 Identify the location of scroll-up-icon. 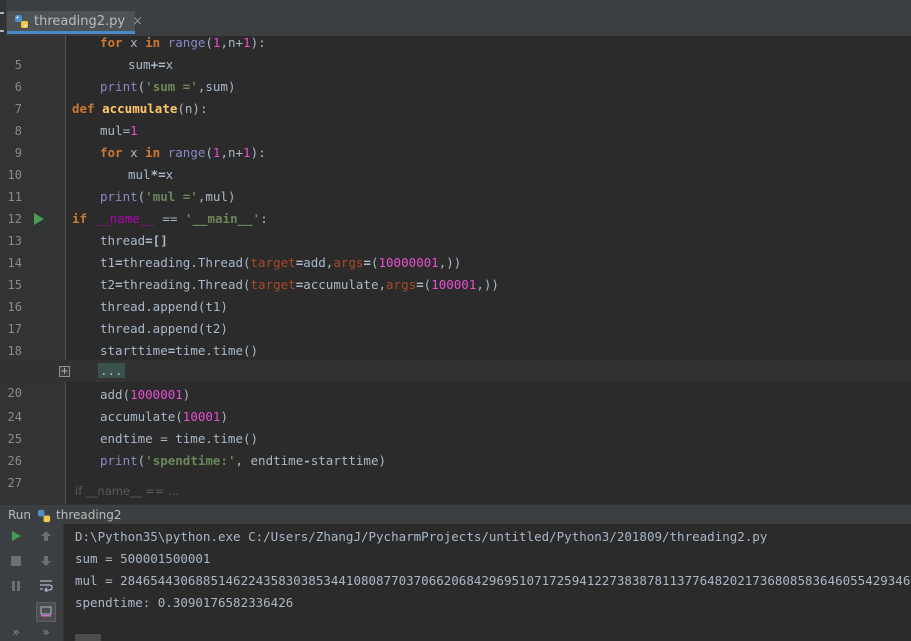
(46, 538).